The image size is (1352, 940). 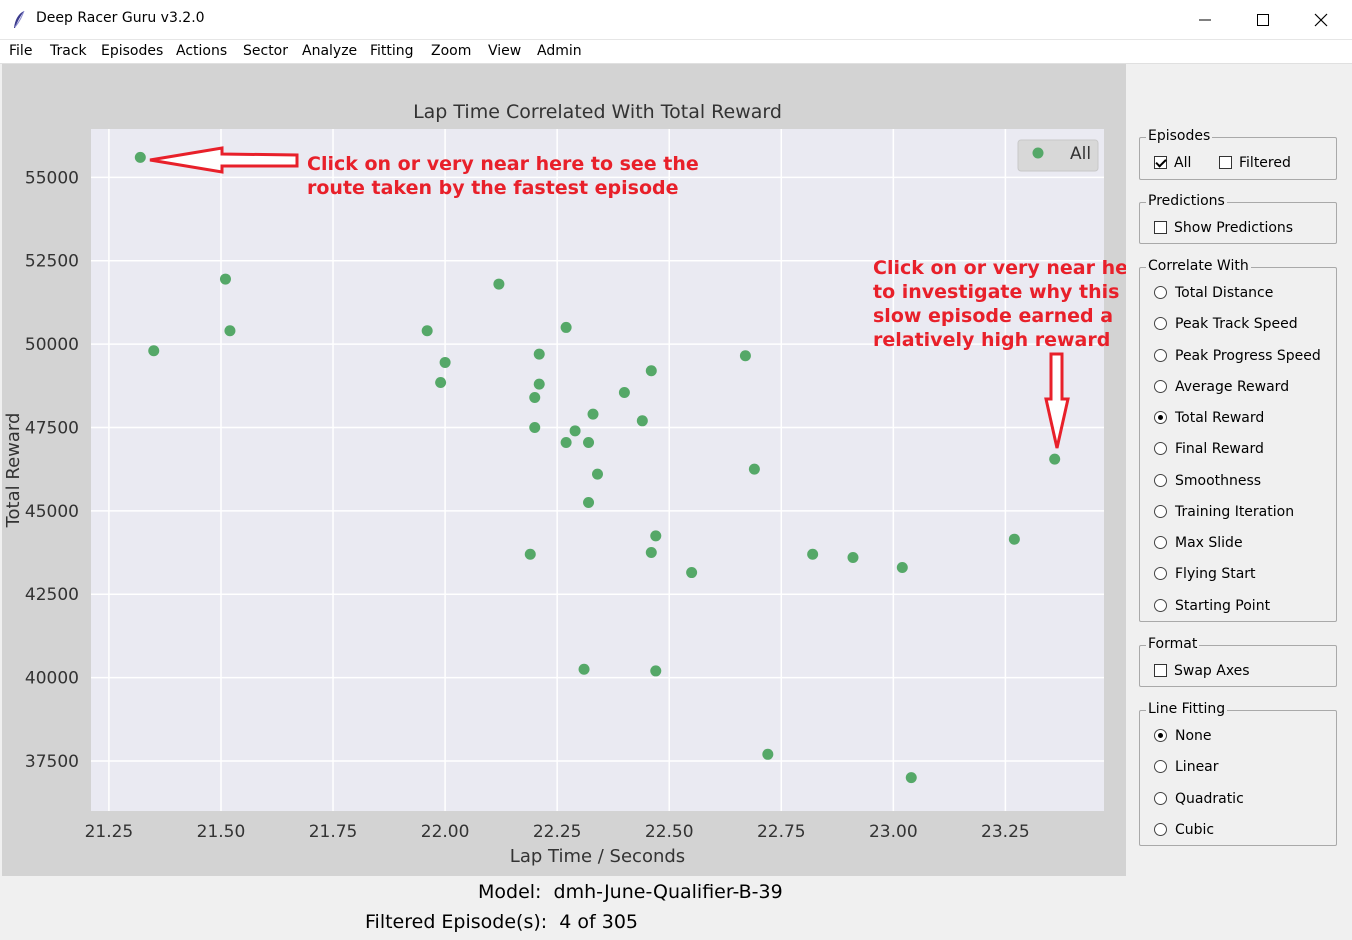 What do you see at coordinates (599, 922) in the screenshot?
I see `filtered-value: 4 of 305` at bounding box center [599, 922].